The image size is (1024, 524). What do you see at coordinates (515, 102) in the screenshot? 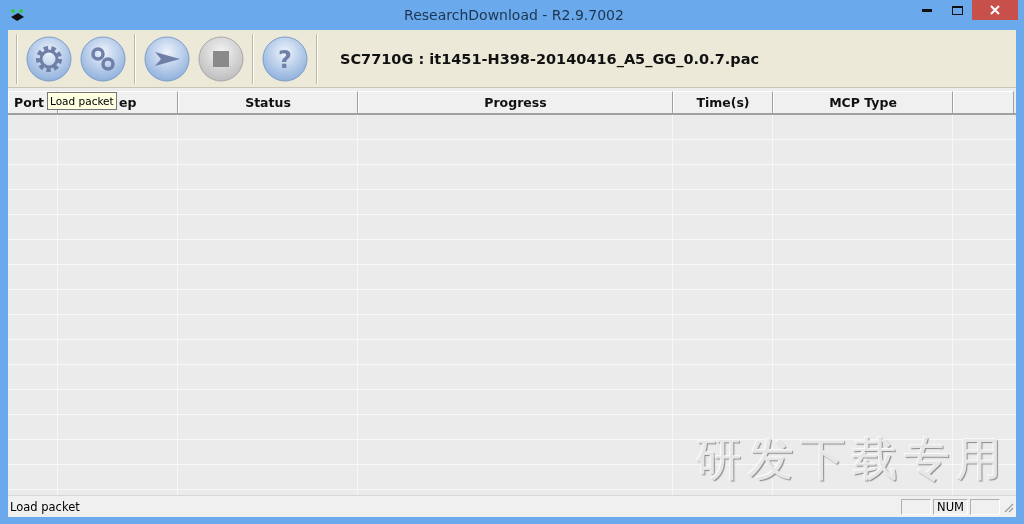
I see `column-header: Progress` at bounding box center [515, 102].